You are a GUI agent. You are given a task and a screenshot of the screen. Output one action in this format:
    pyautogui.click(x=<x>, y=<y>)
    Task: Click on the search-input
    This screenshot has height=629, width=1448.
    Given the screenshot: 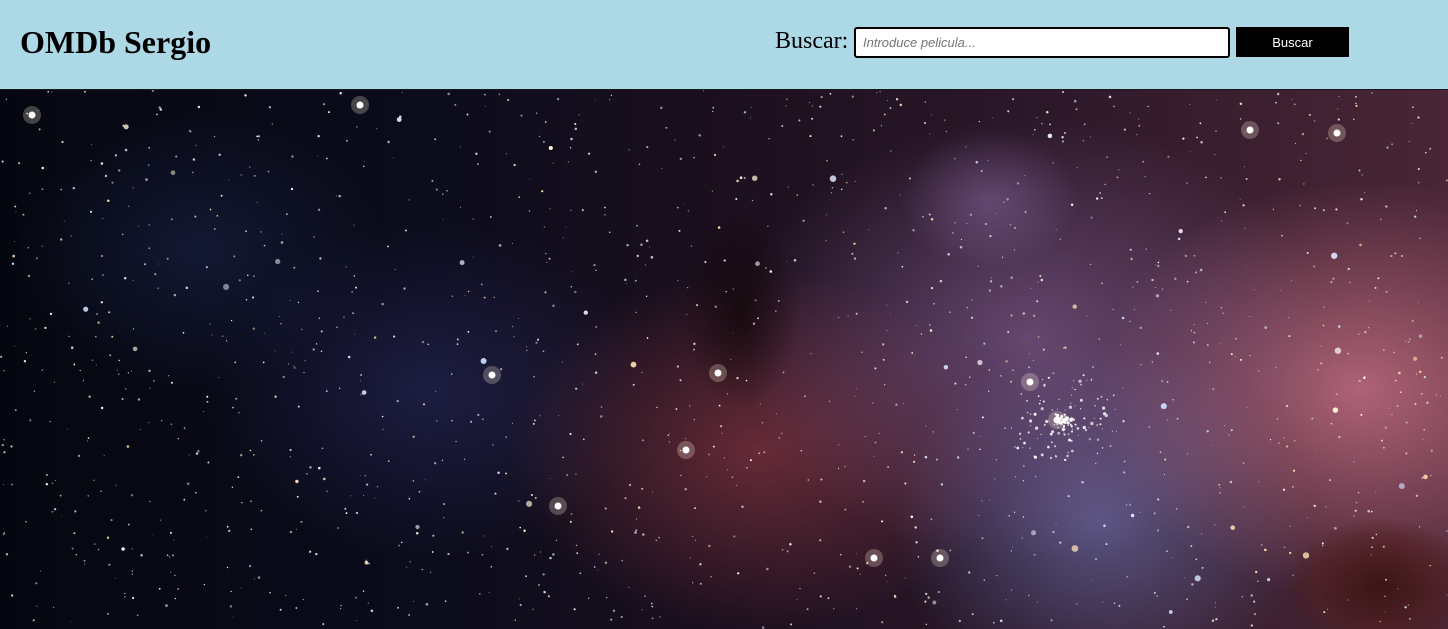 What is the action you would take?
    pyautogui.click(x=1042, y=42)
    